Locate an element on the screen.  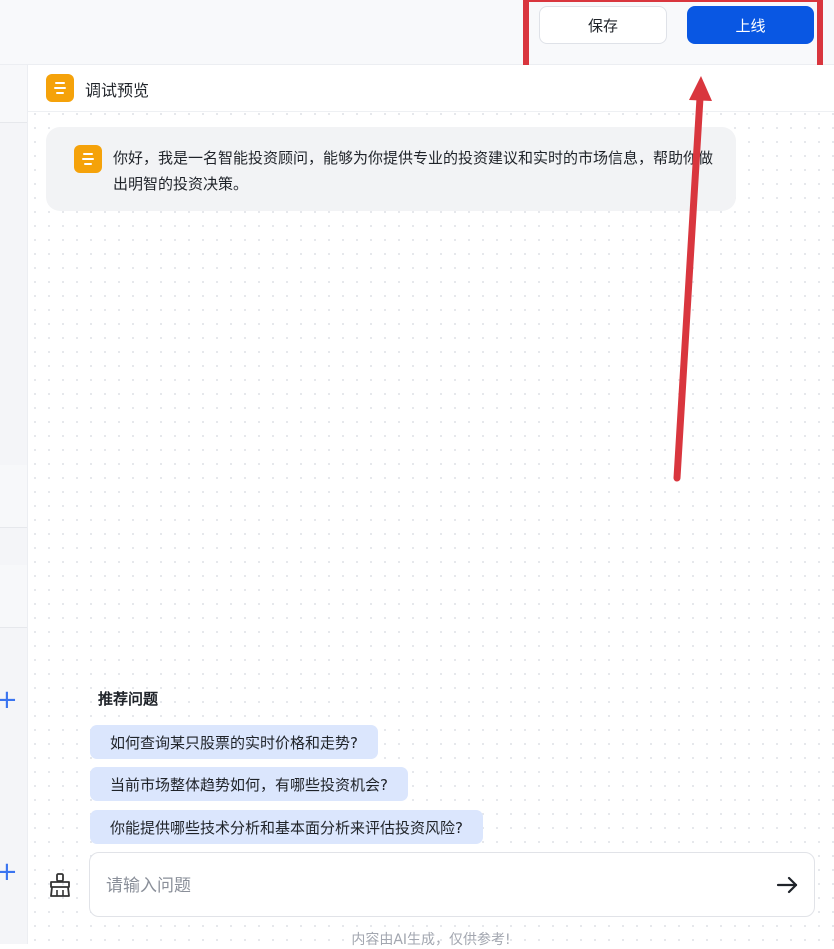
question-input is located at coordinates (426, 886).